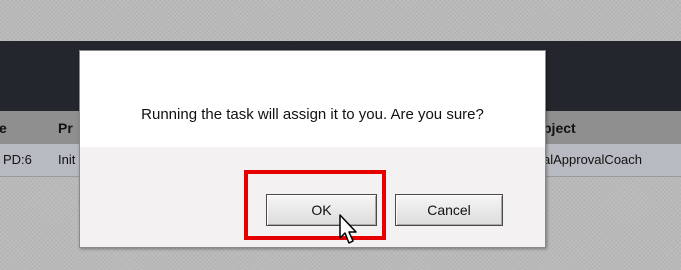 The height and width of the screenshot is (270, 681). What do you see at coordinates (315, 205) in the screenshot?
I see `highlight-box` at bounding box center [315, 205].